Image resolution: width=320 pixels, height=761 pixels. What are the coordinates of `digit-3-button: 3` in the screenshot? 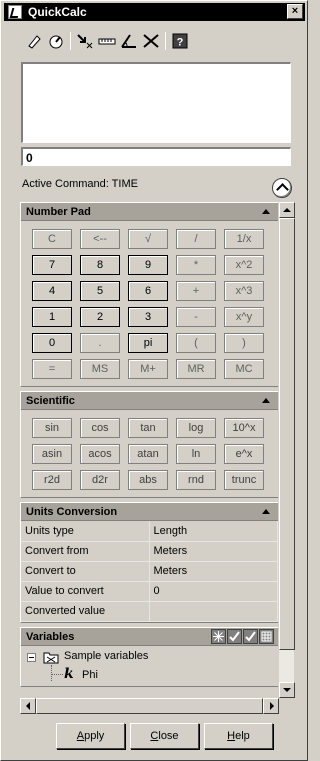 It's located at (148, 317).